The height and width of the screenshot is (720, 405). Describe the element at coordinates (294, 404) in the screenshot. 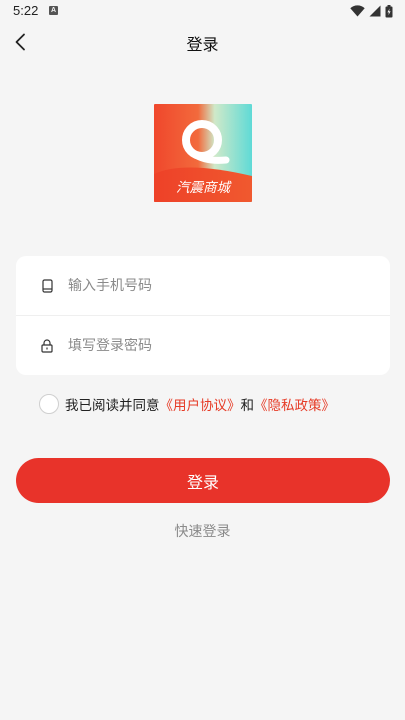

I see `privacy-policy-link: 《隐私政策》` at that location.